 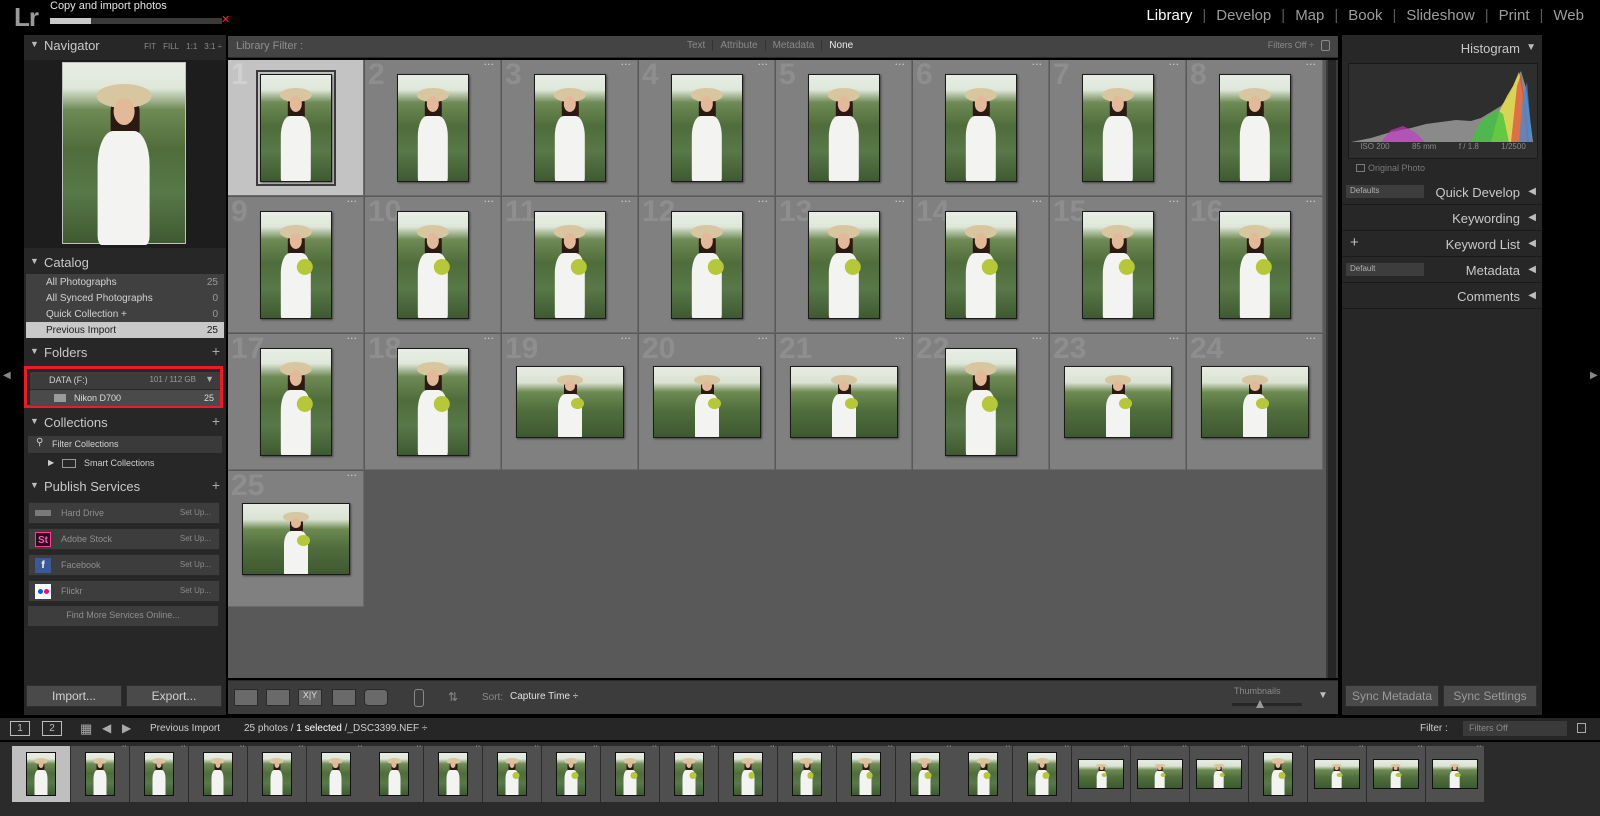 What do you see at coordinates (7, 375) in the screenshot?
I see `left-panel-toggle-icon: ◀` at bounding box center [7, 375].